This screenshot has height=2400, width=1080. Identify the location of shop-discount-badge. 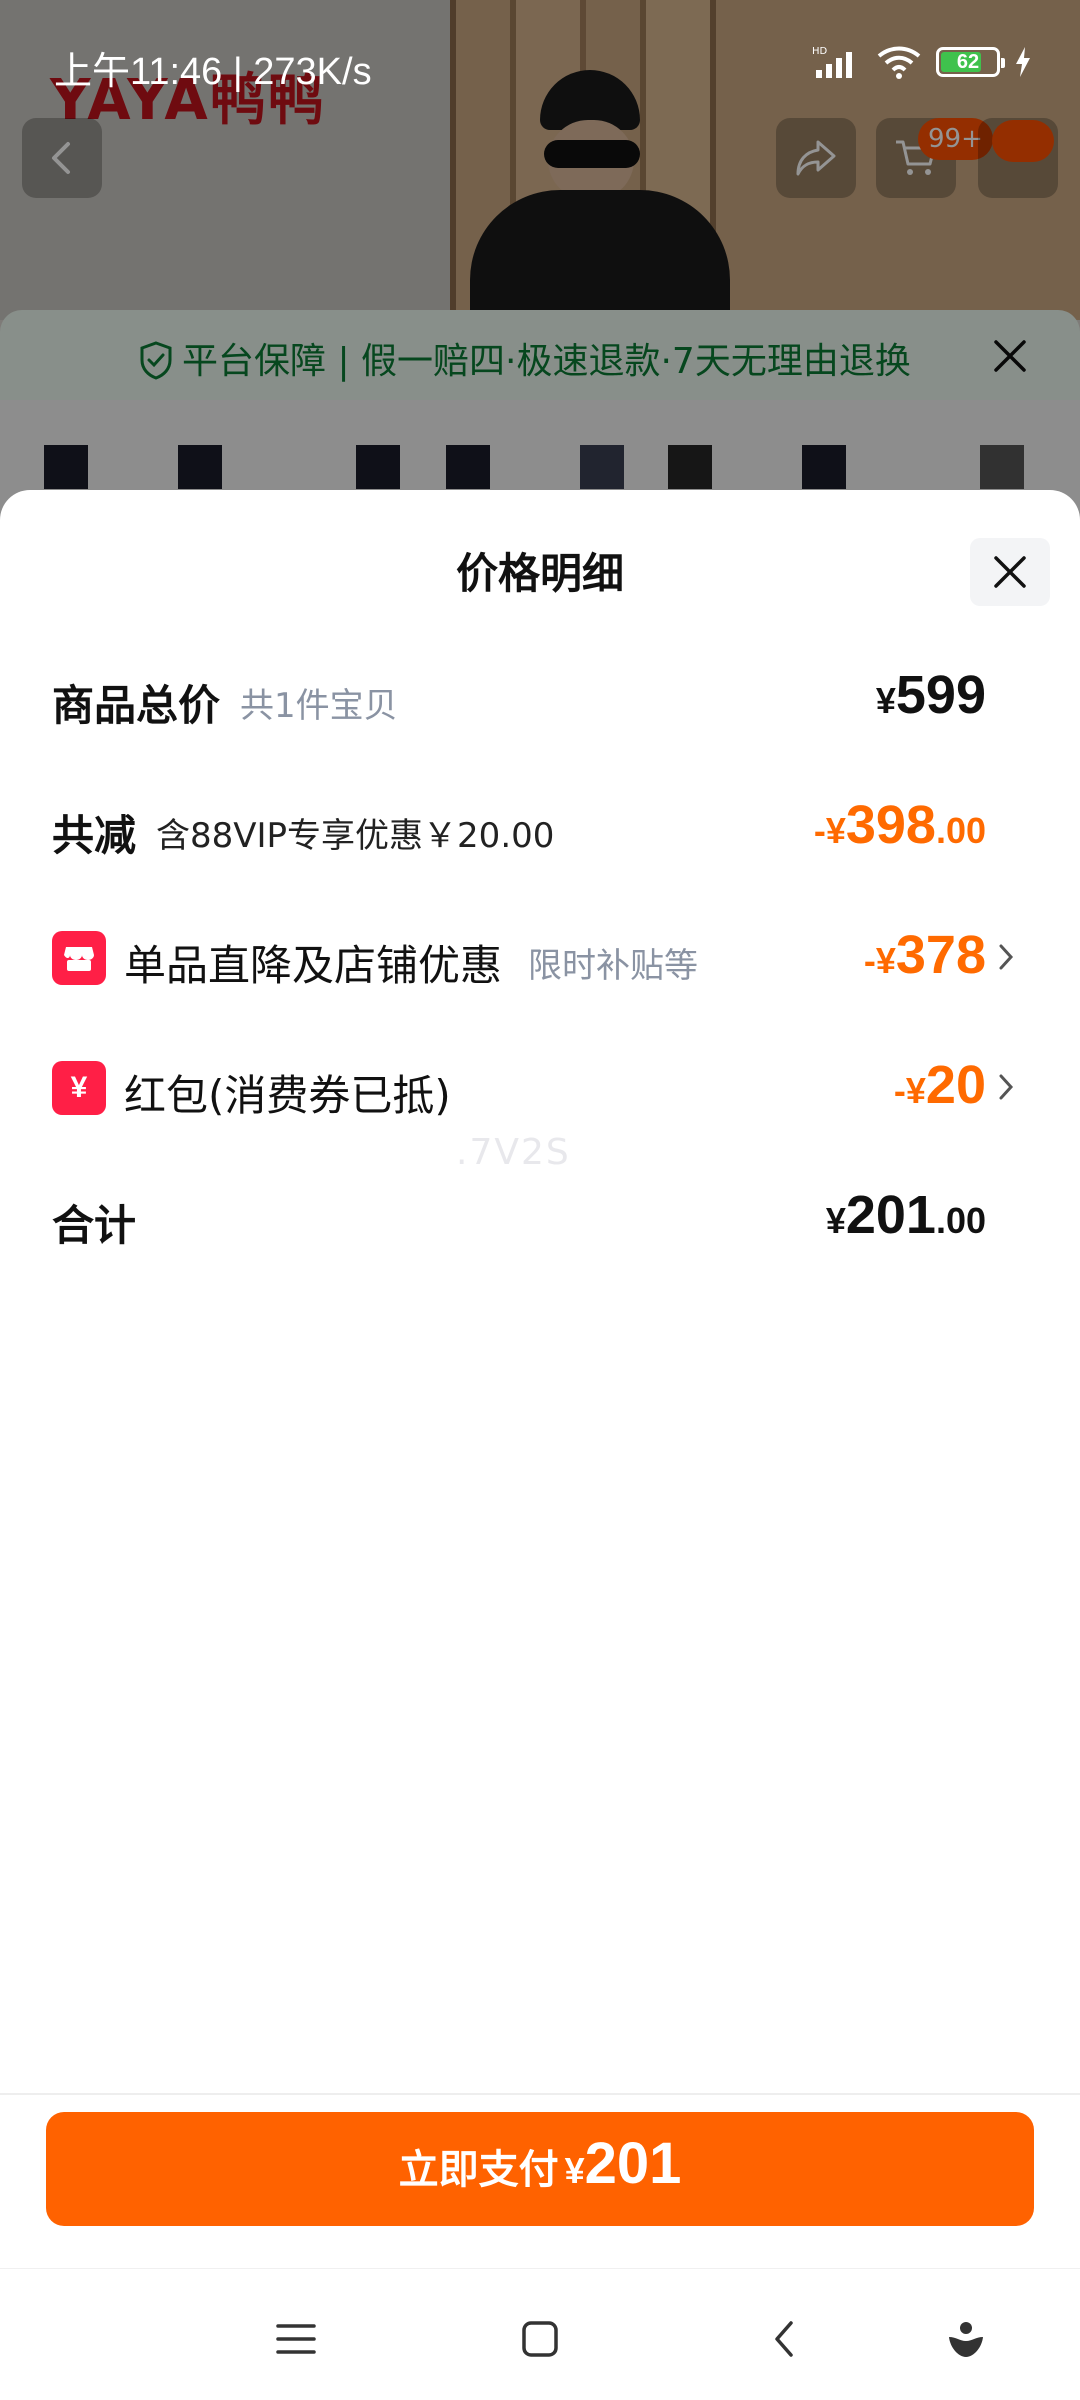
(79, 958).